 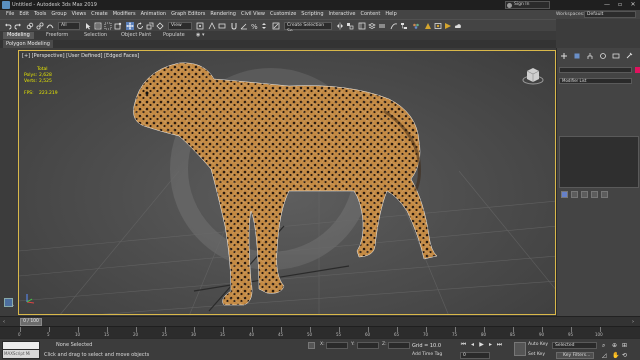 What do you see at coordinates (337, 345) in the screenshot?
I see `x-coordinate-field` at bounding box center [337, 345].